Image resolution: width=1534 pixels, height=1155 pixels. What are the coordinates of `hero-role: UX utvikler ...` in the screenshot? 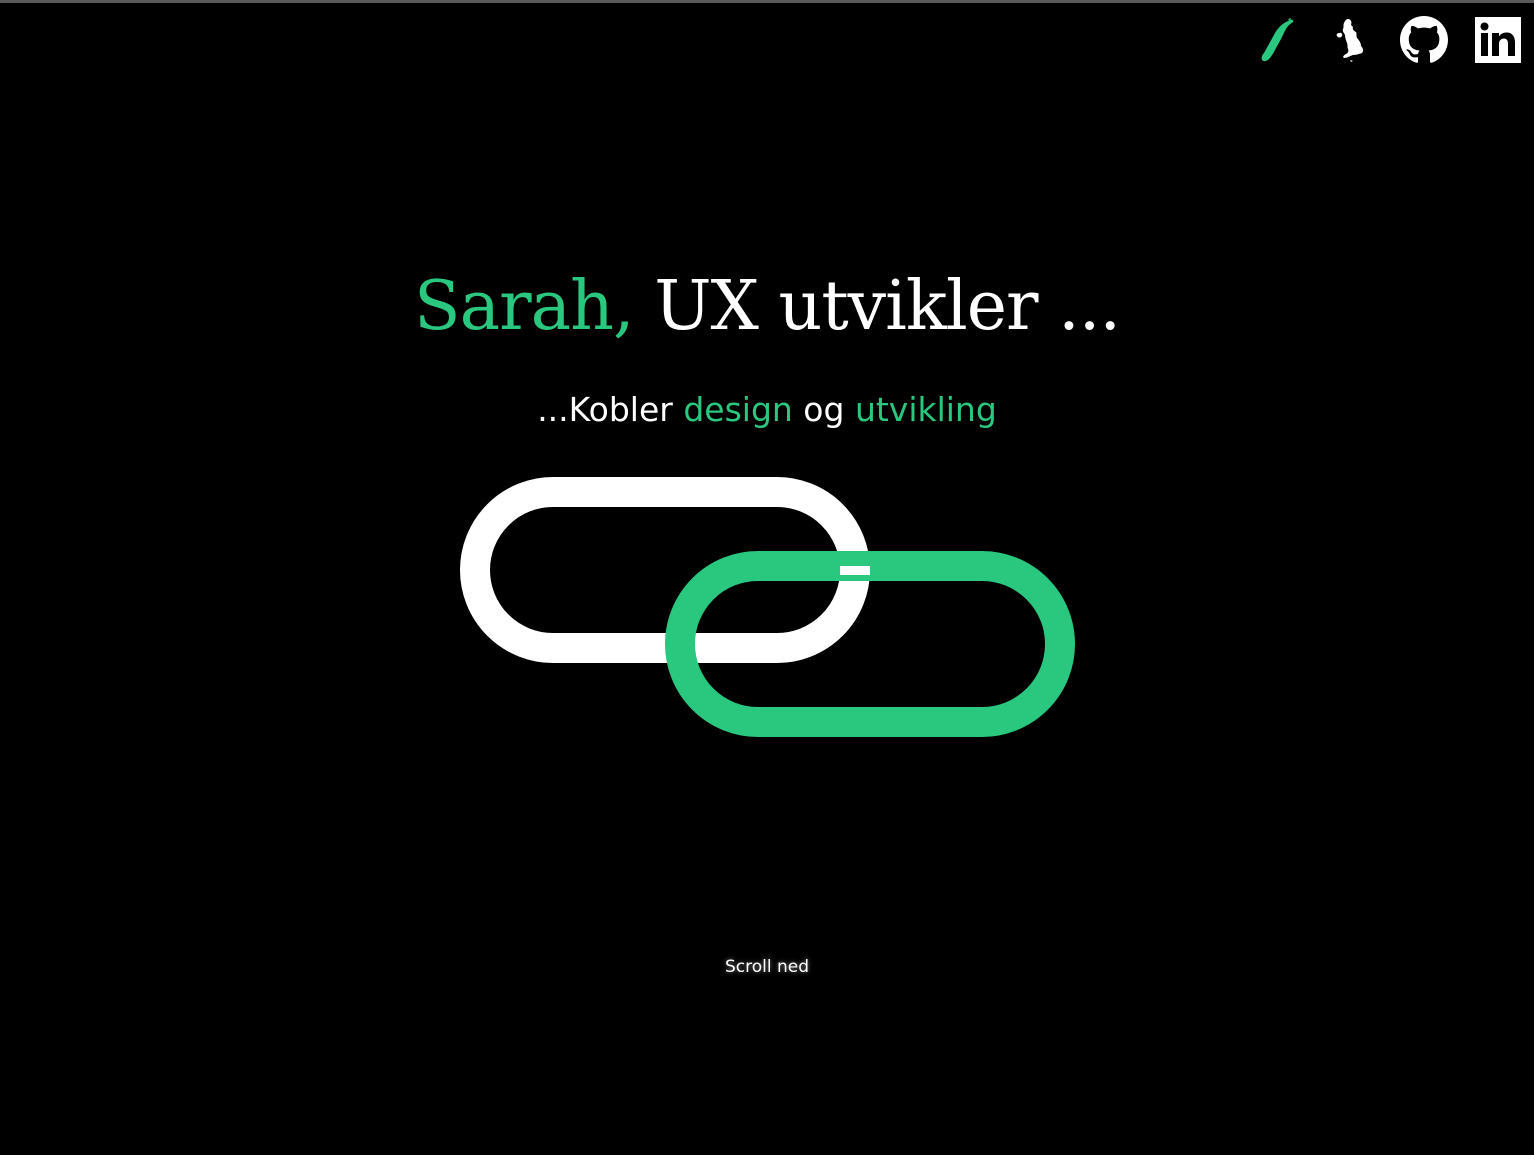 It's located at (877, 306).